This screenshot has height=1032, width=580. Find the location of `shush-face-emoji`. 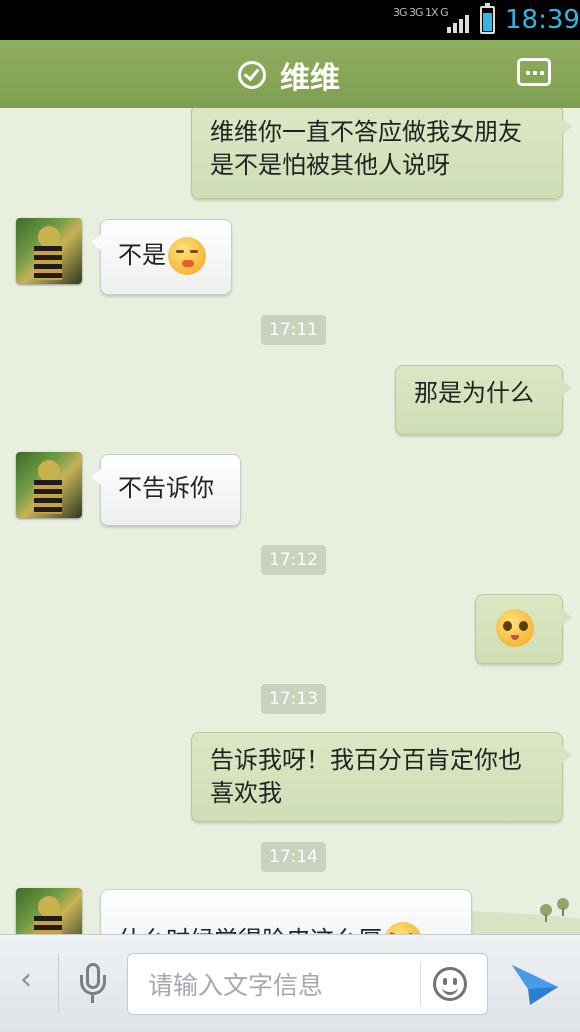

shush-face-emoji is located at coordinates (187, 256).